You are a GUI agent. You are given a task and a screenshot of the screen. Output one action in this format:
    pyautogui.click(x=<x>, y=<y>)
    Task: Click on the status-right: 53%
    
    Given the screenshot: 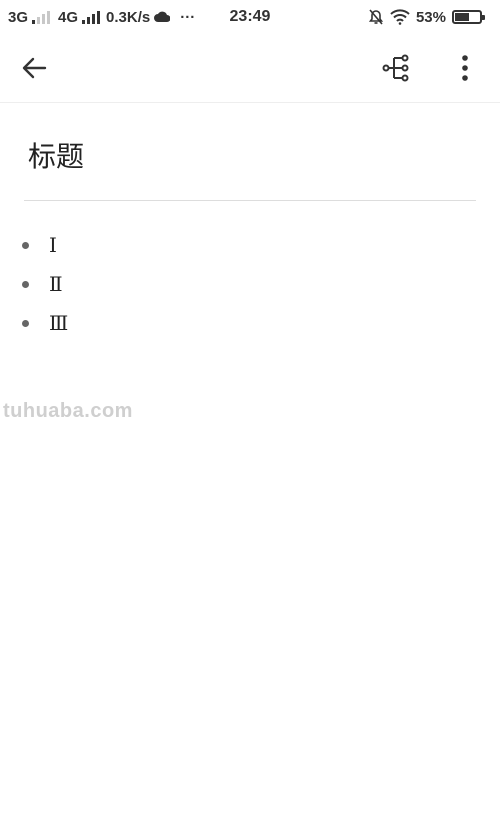 What is the action you would take?
    pyautogui.click(x=430, y=17)
    